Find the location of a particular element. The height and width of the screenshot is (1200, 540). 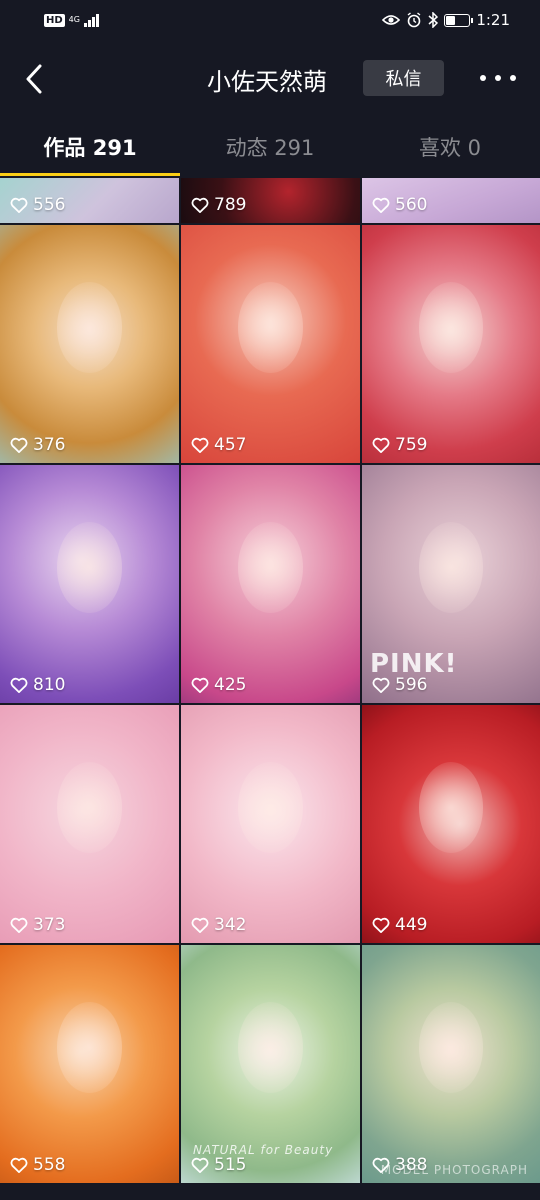

like-count: 373 is located at coordinates (37, 925).